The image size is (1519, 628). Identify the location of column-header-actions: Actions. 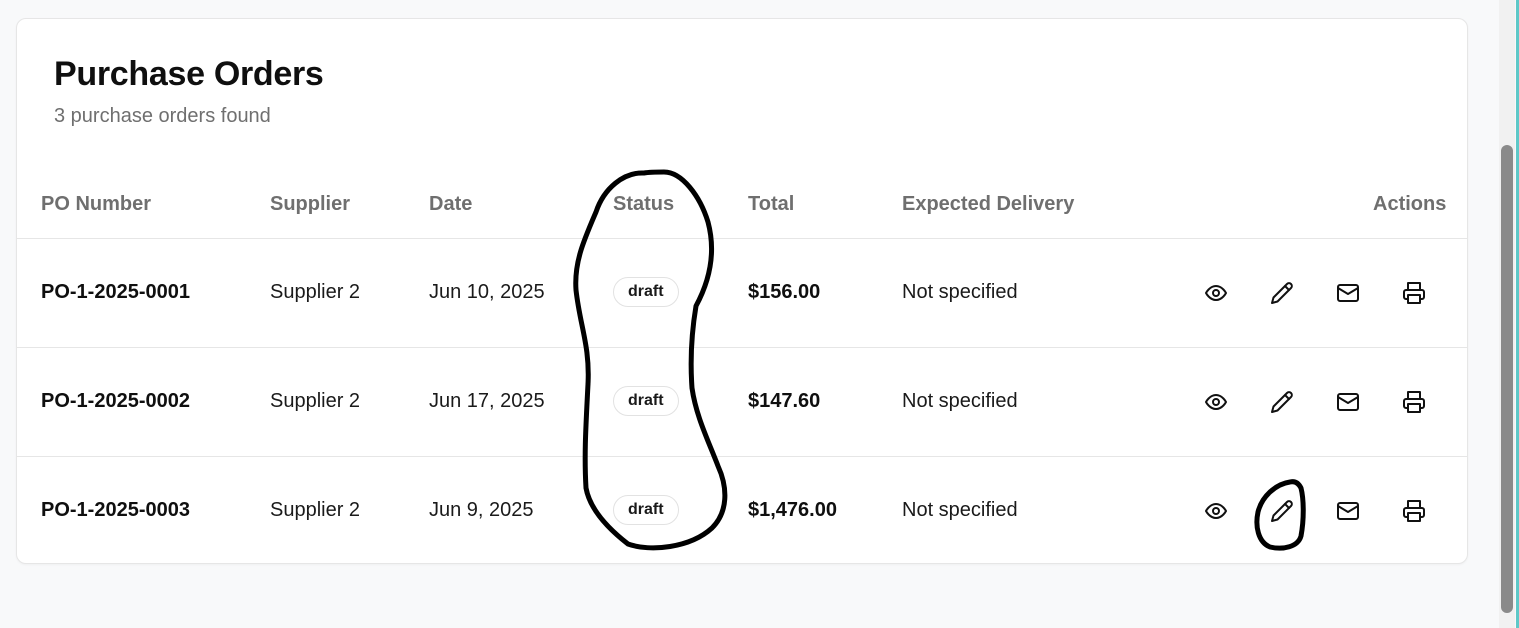
(1410, 204).